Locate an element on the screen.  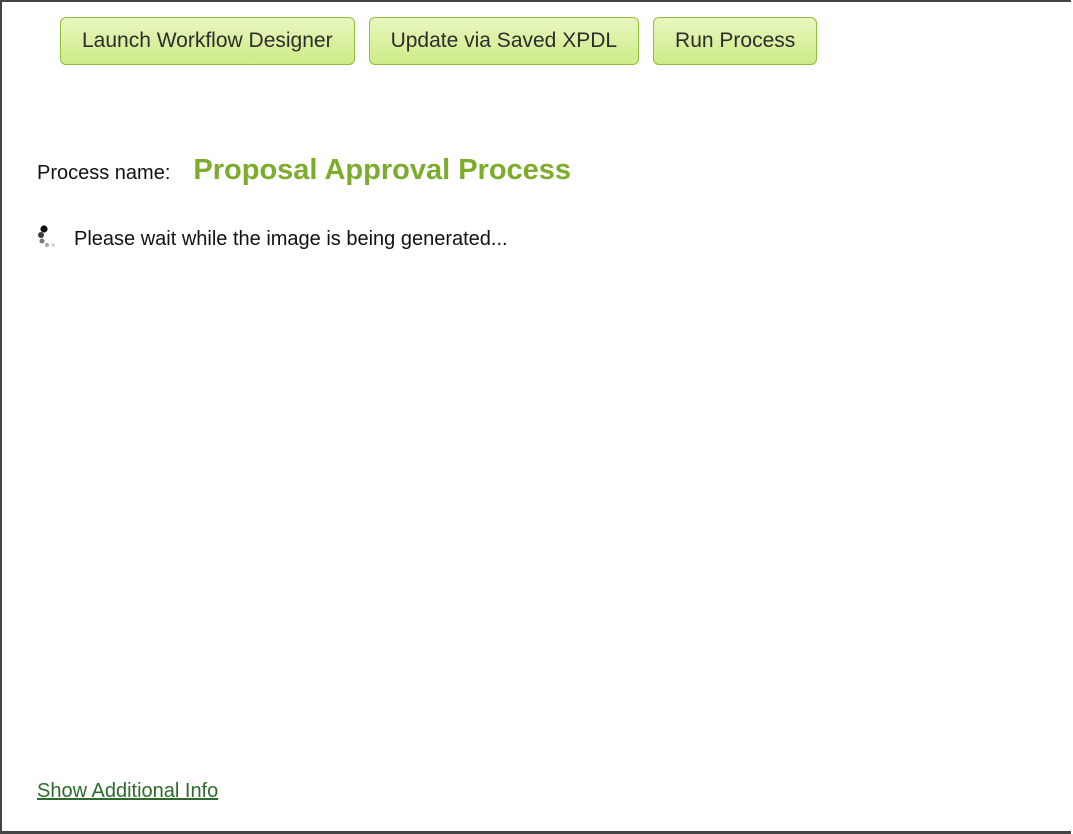
launch-workflow-designer-button: Launch Workflow Designer is located at coordinates (207, 41).